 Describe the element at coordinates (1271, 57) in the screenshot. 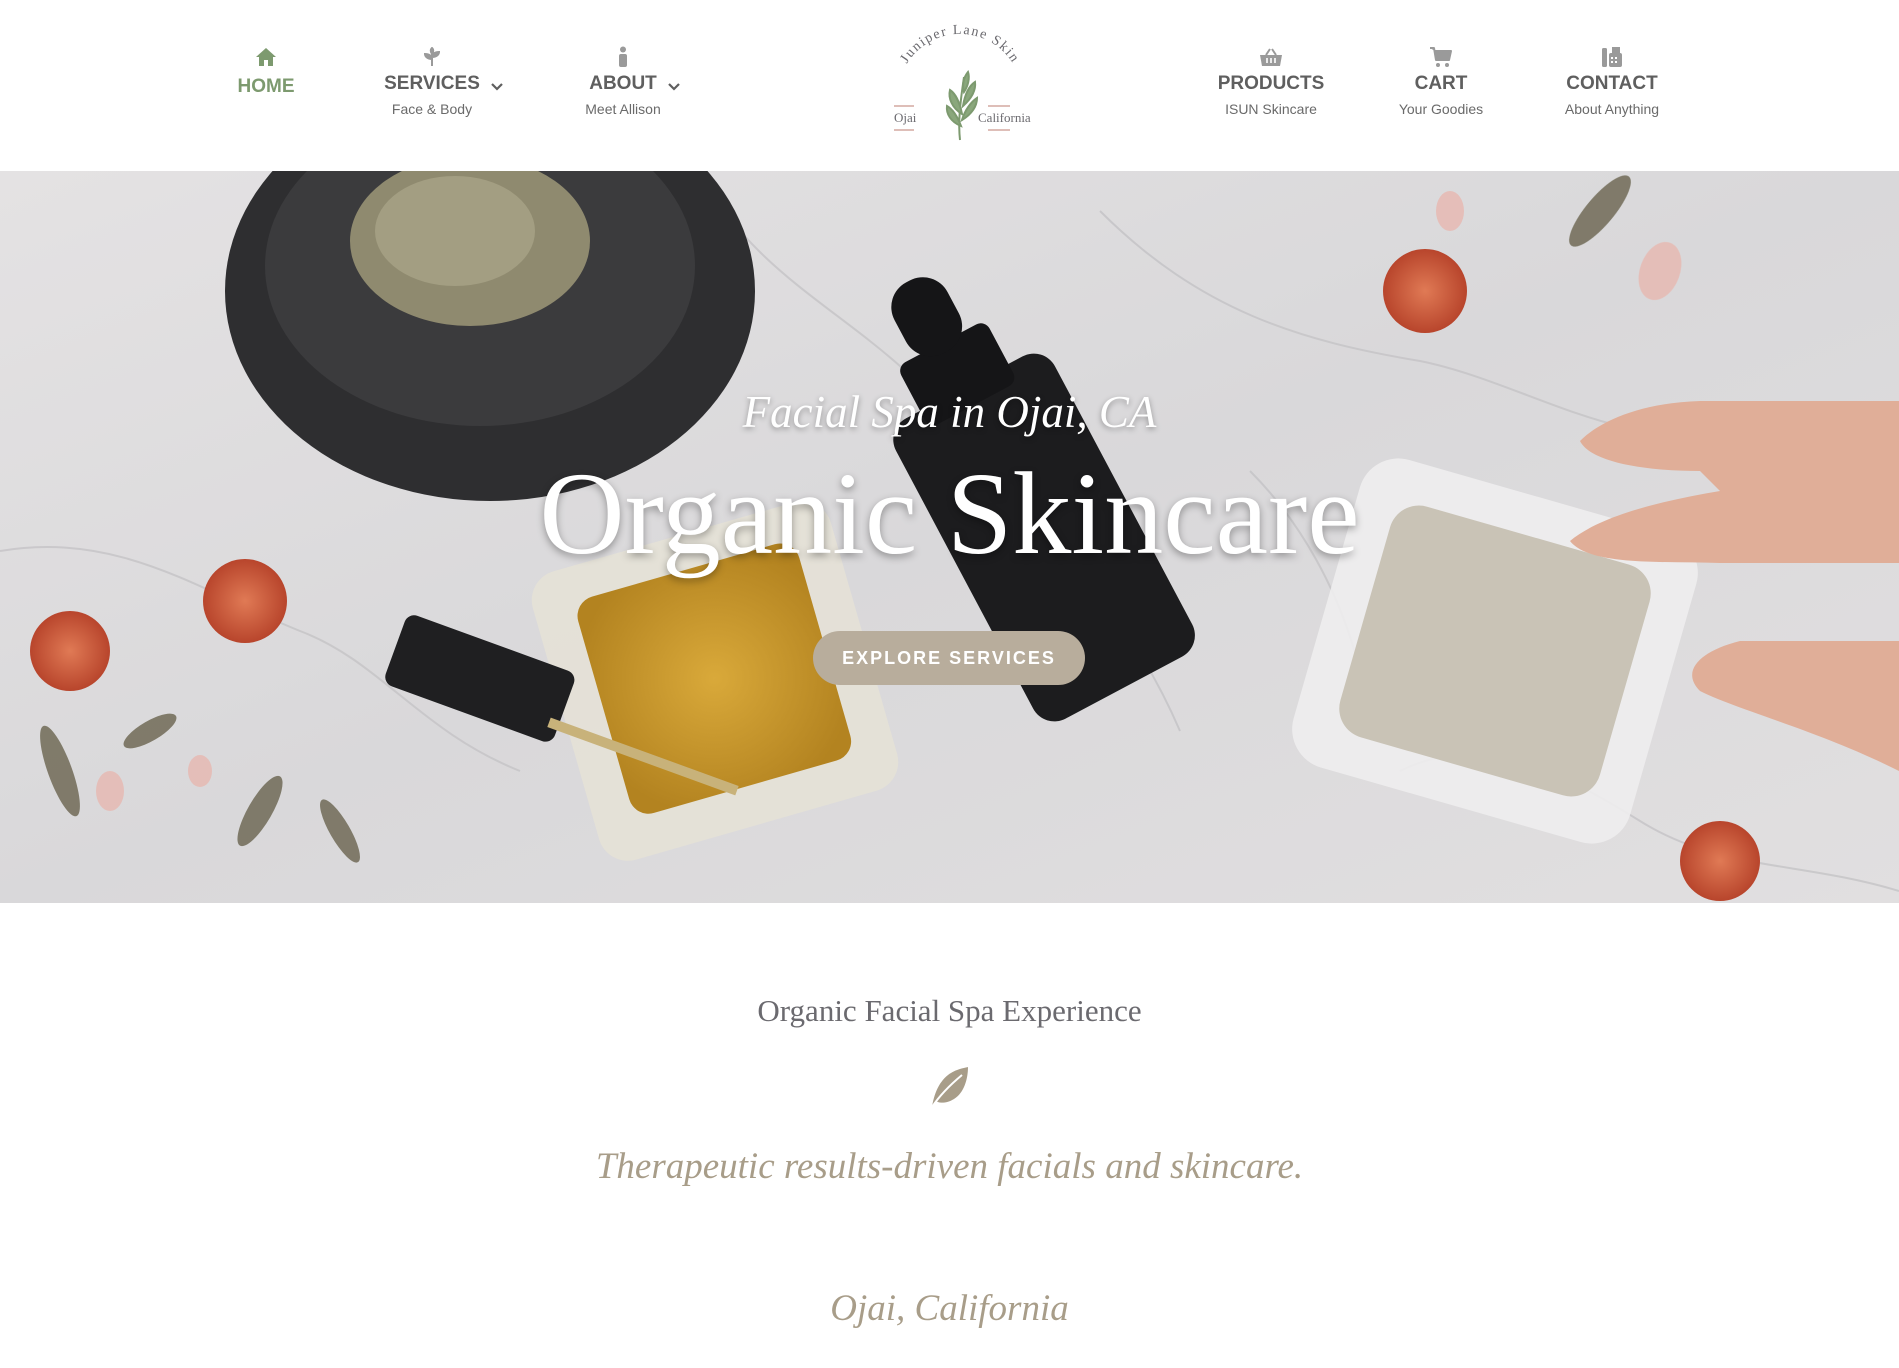

I see `basket-icon` at that location.